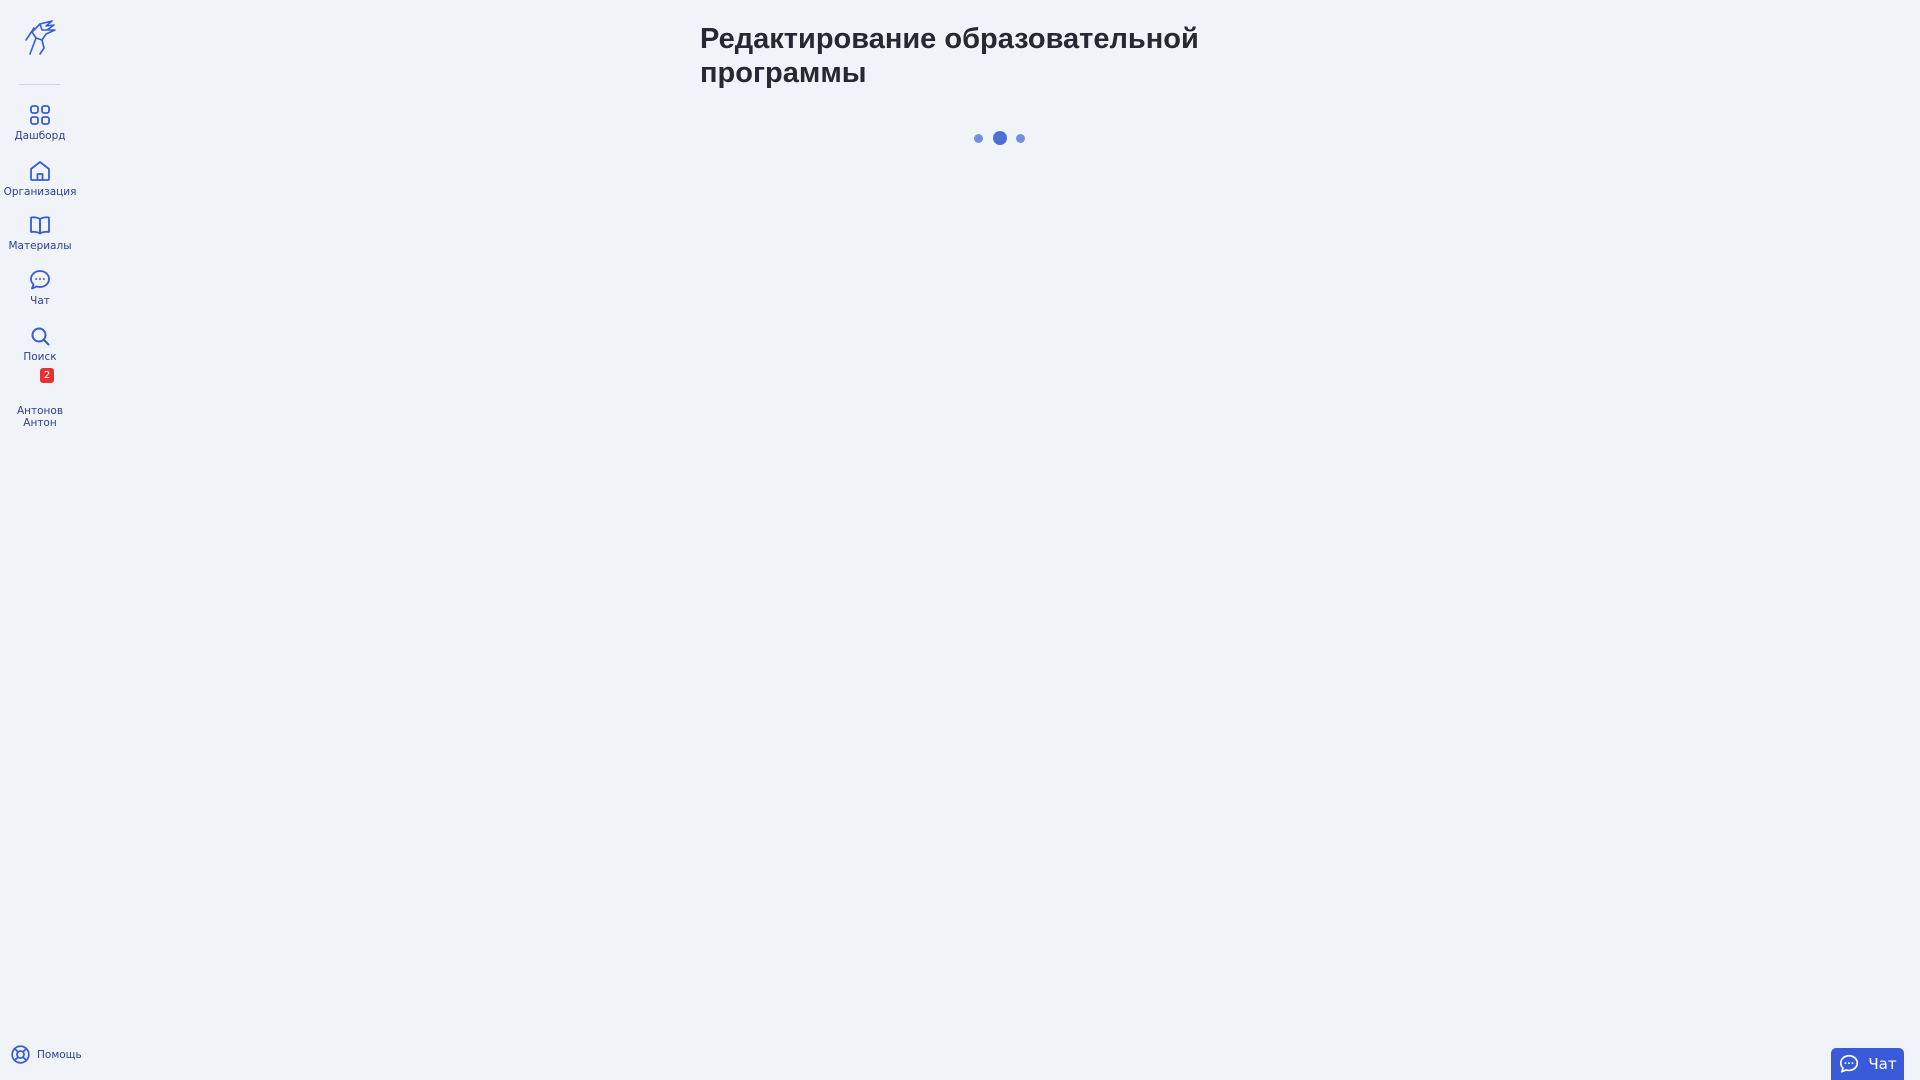 The image size is (1920, 1080). I want to click on search-icon, so click(40, 336).